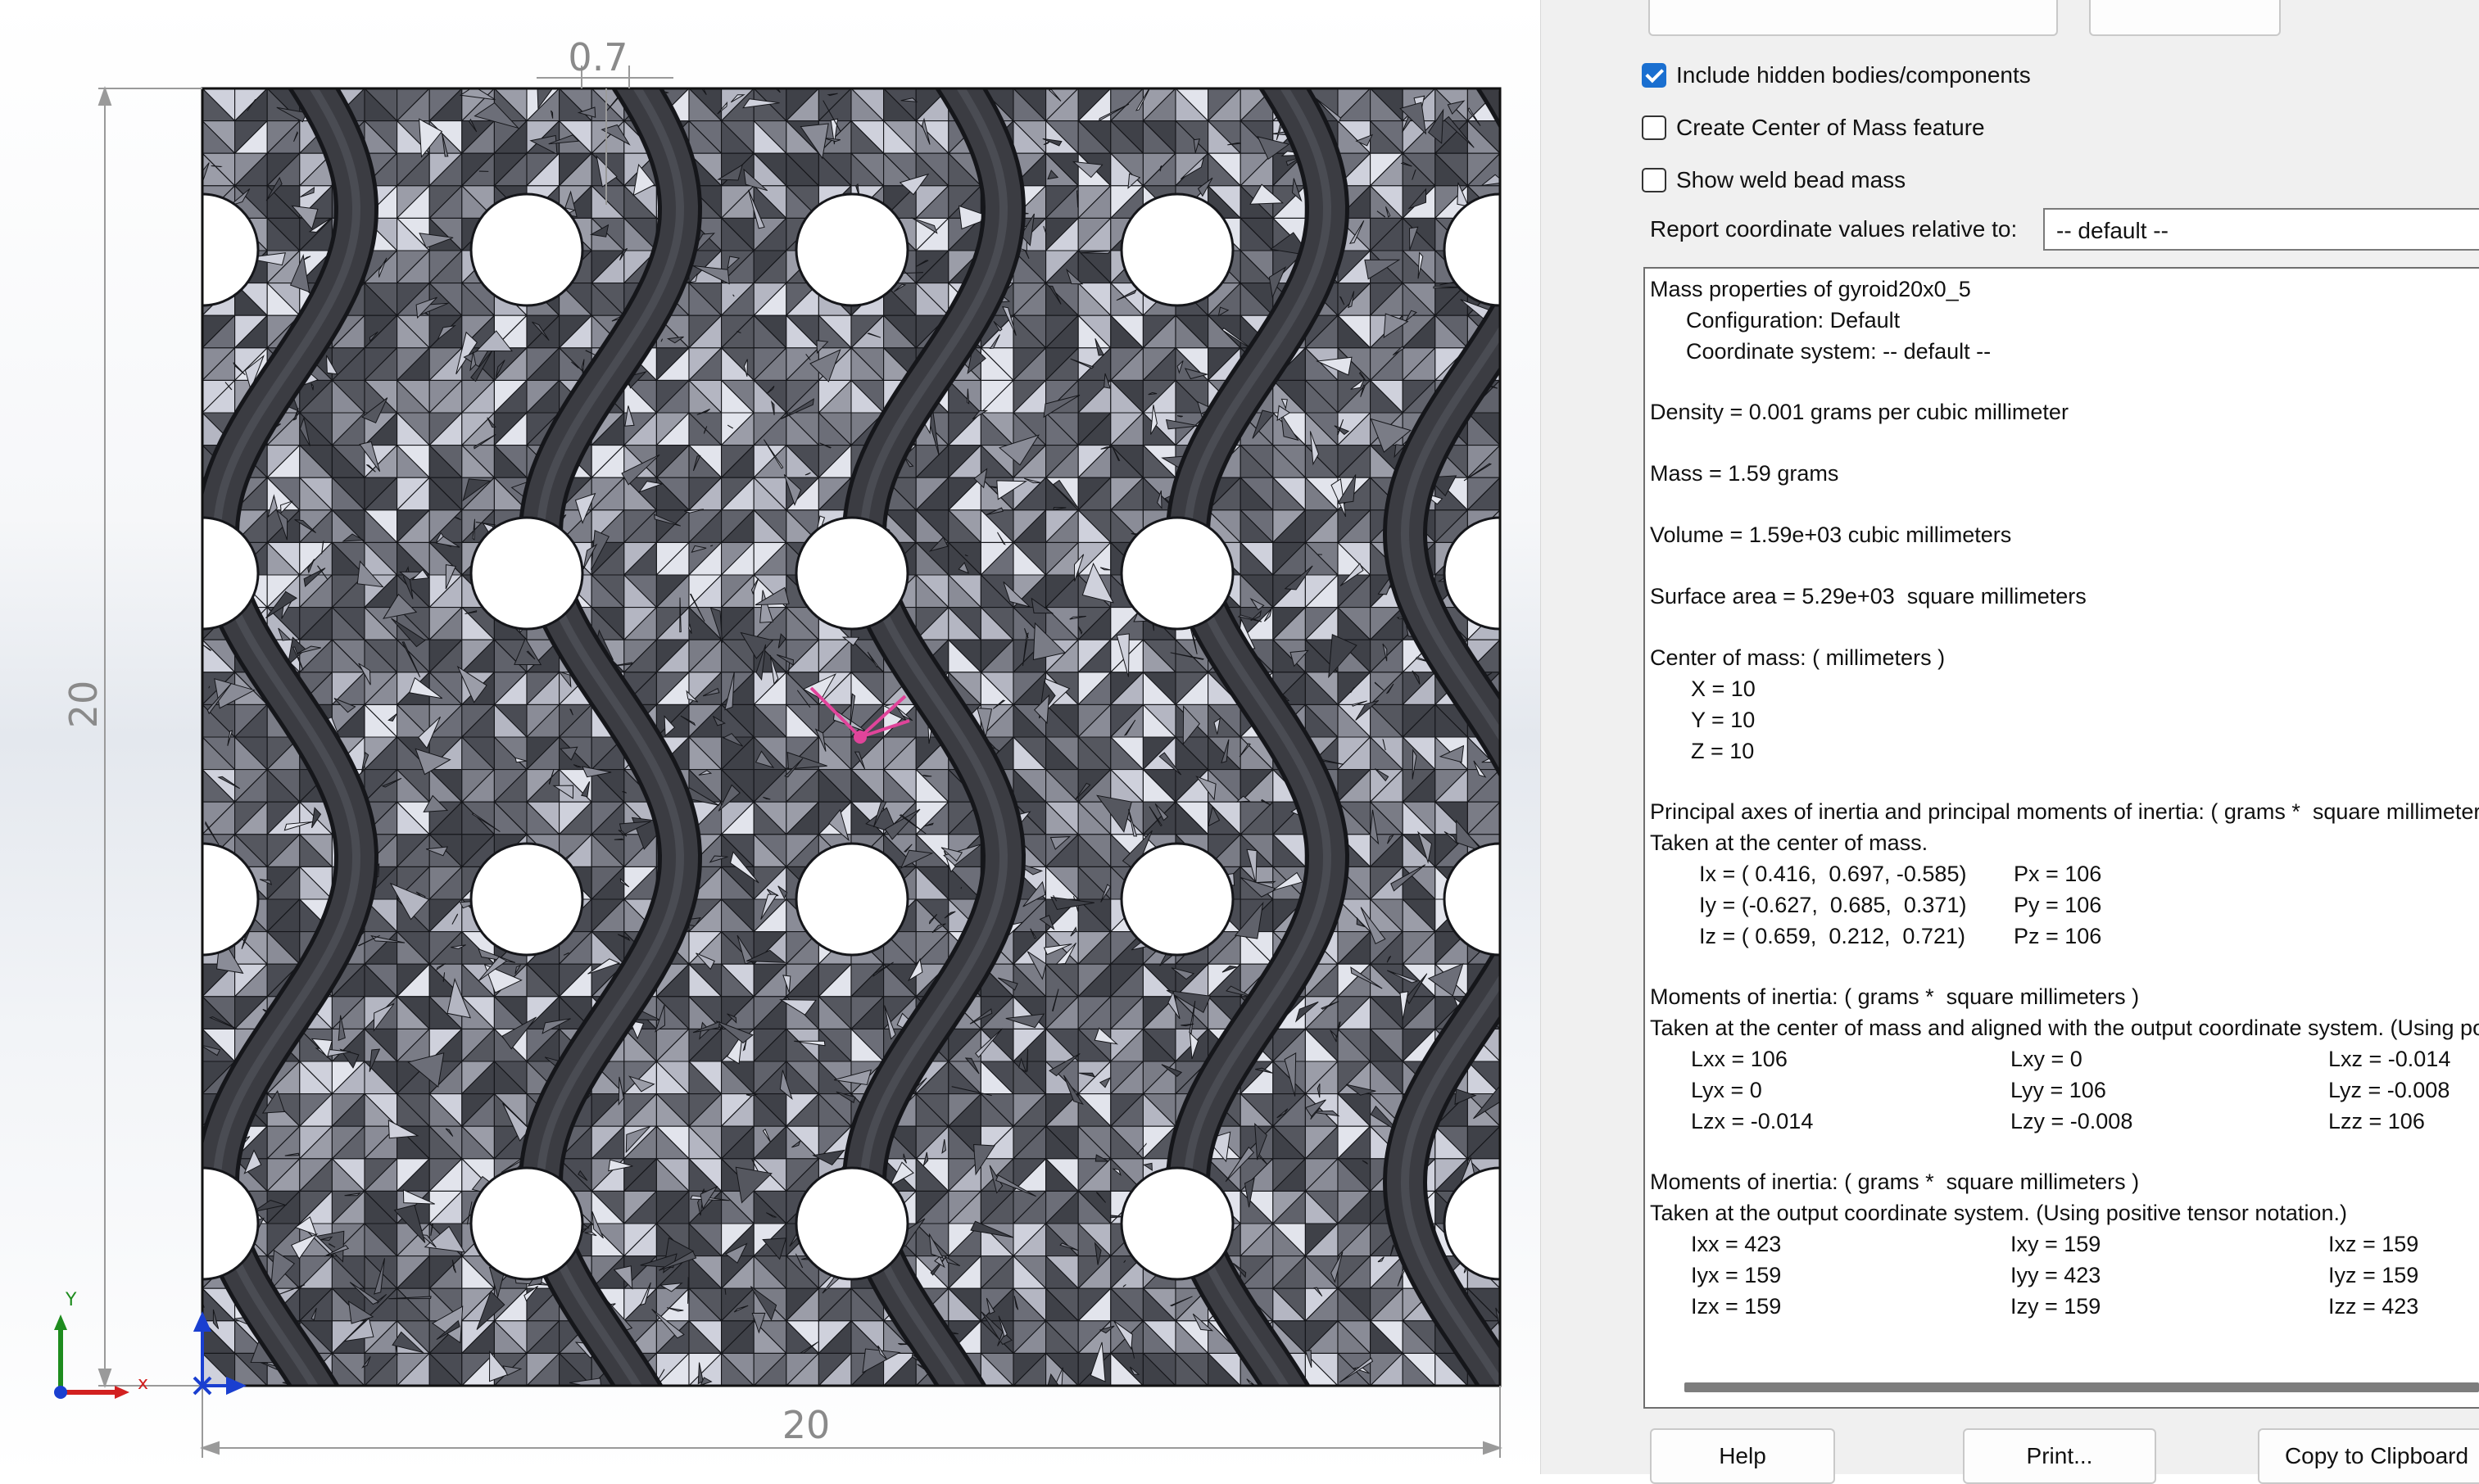  Describe the element at coordinates (2057, 905) in the screenshot. I see `principal-moment-row: Py = 106` at that location.